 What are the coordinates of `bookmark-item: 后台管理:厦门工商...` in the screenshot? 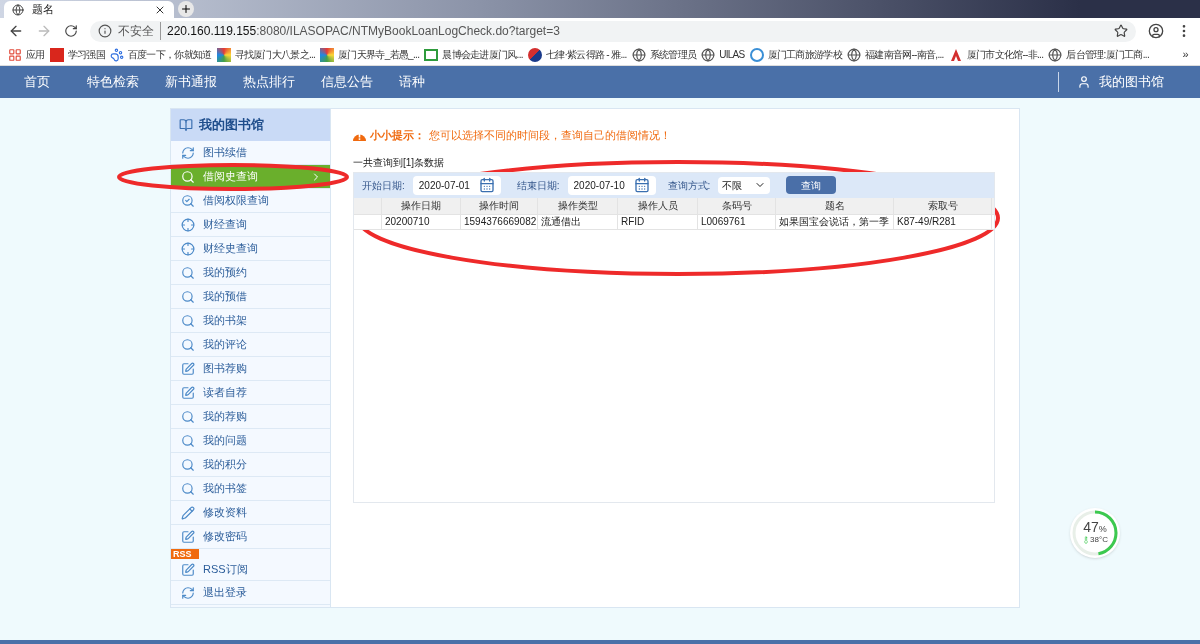 It's located at (1098, 54).